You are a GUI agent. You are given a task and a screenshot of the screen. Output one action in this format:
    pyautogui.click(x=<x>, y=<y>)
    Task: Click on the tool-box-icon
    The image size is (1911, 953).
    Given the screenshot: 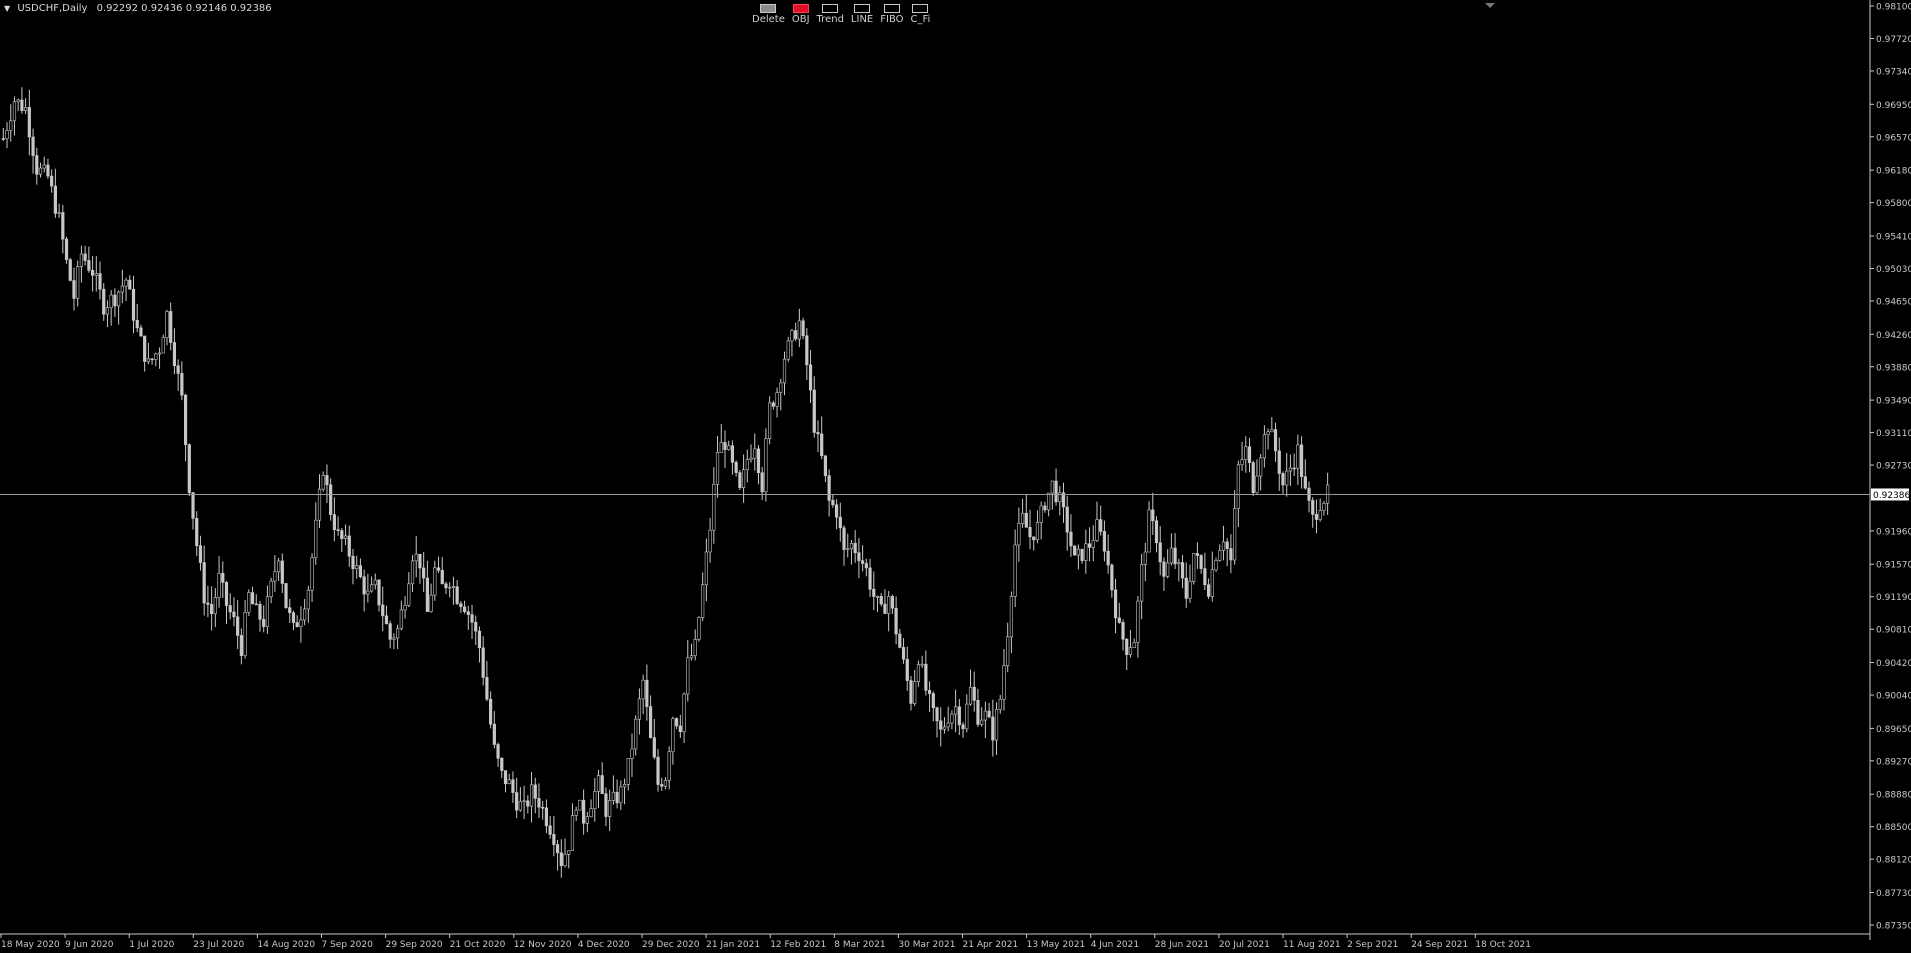 What is the action you would take?
    pyautogui.click(x=768, y=8)
    